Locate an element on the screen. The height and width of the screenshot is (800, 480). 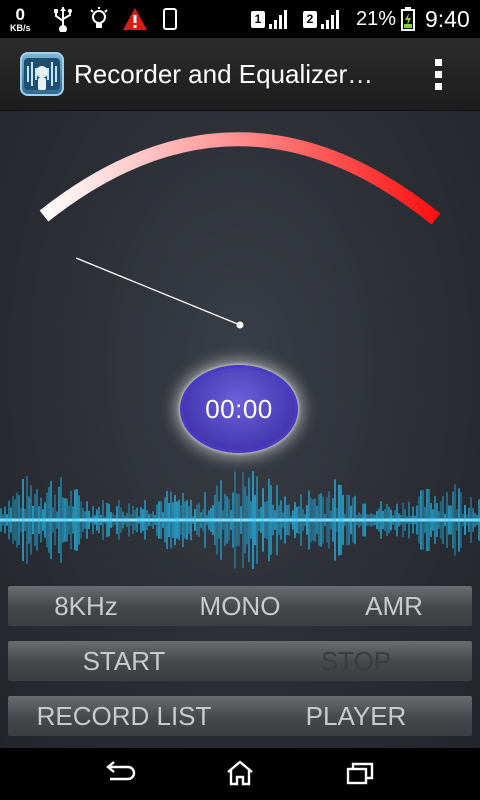
record-list-button: RECORD LIST is located at coordinates (124, 716).